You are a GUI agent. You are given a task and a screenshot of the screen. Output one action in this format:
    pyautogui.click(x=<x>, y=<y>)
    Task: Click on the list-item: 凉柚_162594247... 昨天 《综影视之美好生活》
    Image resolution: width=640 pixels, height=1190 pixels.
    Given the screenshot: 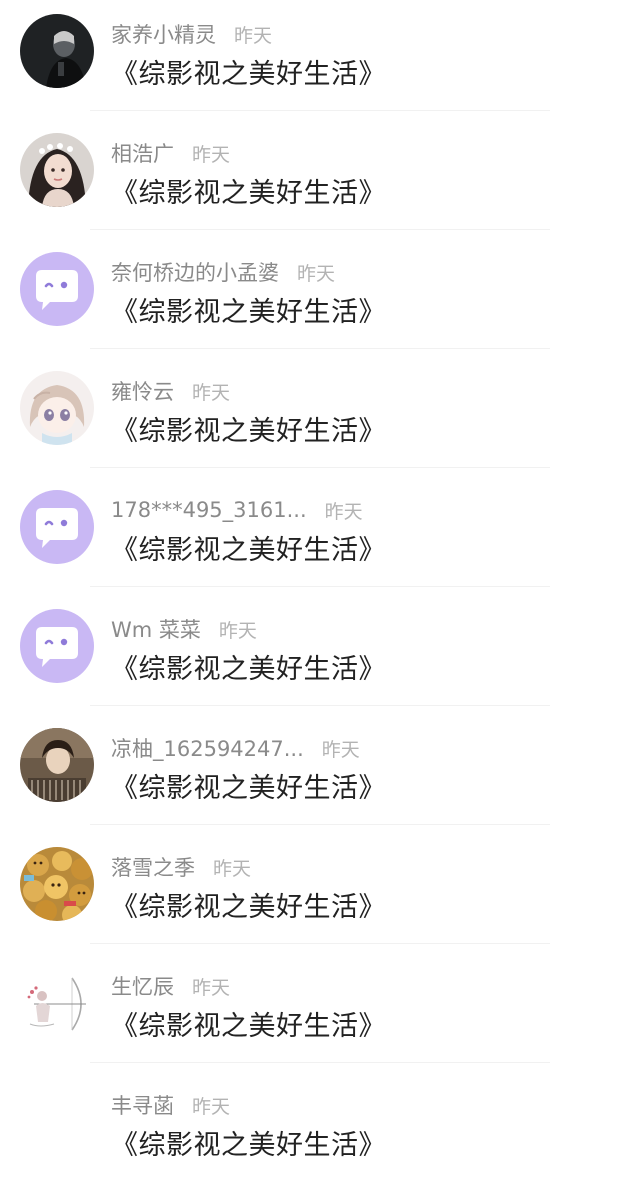 What is the action you would take?
    pyautogui.click(x=320, y=773)
    